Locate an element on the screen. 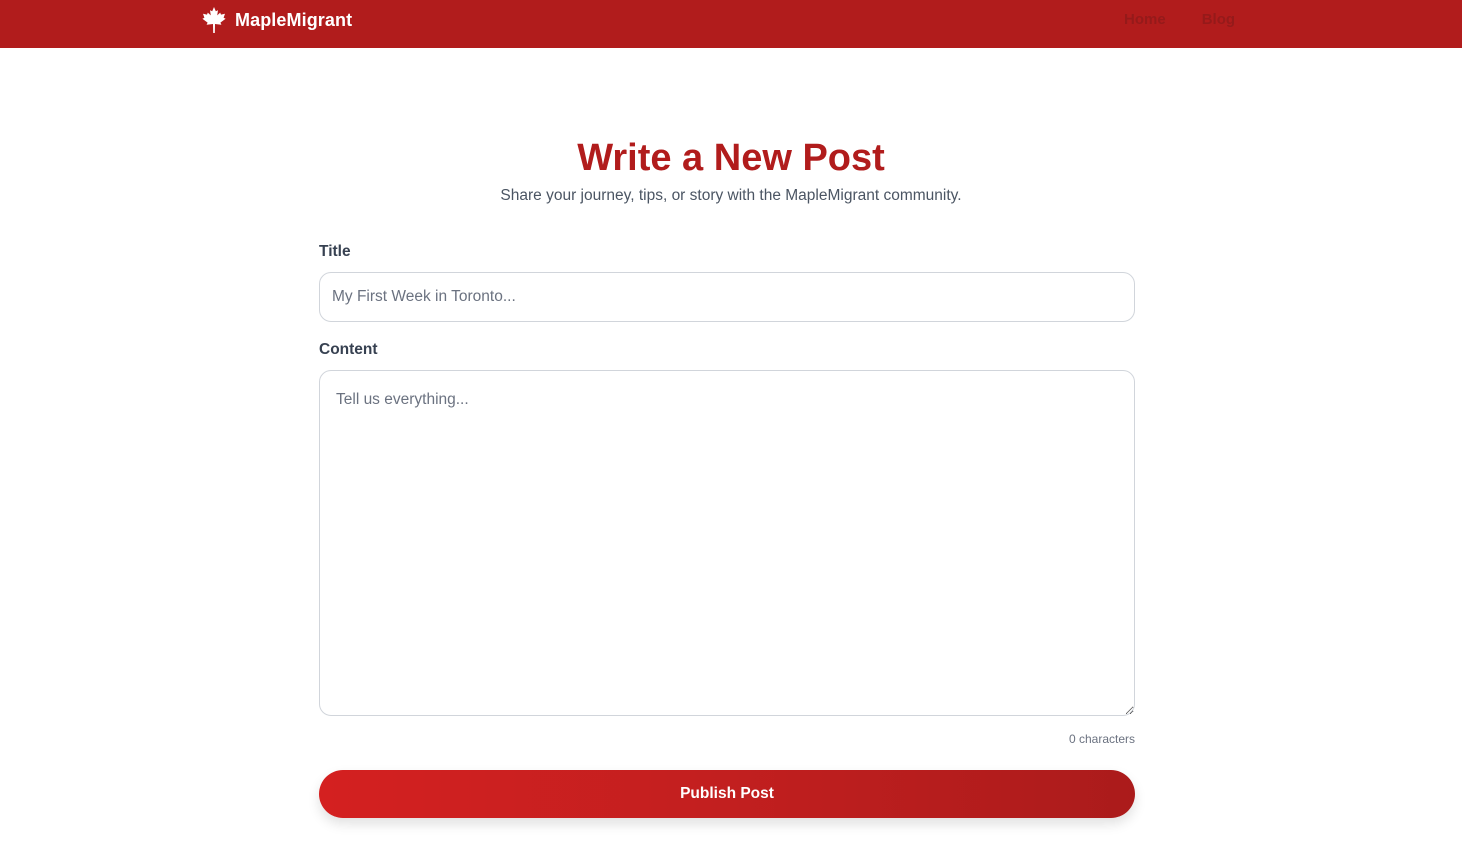  nav-link-blog: Blog is located at coordinates (1218, 19).